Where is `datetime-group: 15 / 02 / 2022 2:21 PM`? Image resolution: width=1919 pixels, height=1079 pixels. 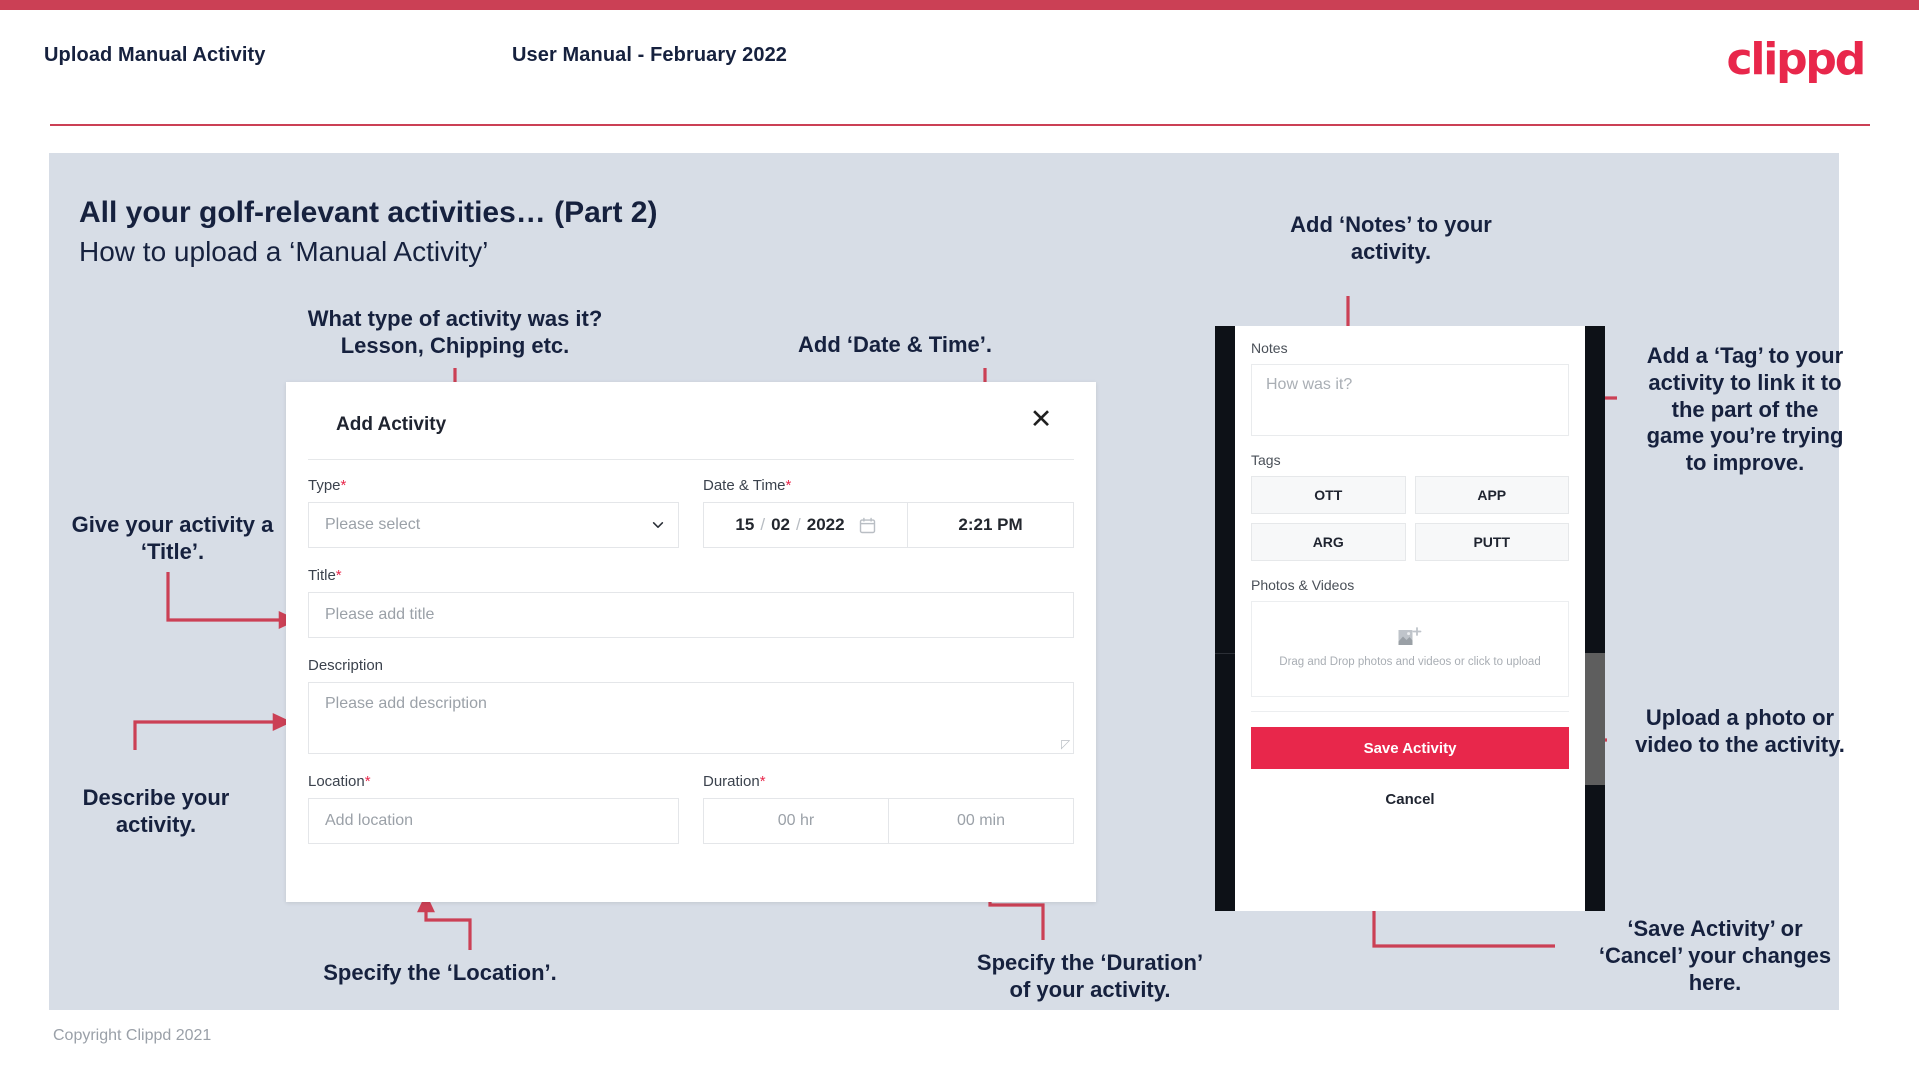
datetime-group: 15 / 02 / 2022 2:21 PM is located at coordinates (888, 525).